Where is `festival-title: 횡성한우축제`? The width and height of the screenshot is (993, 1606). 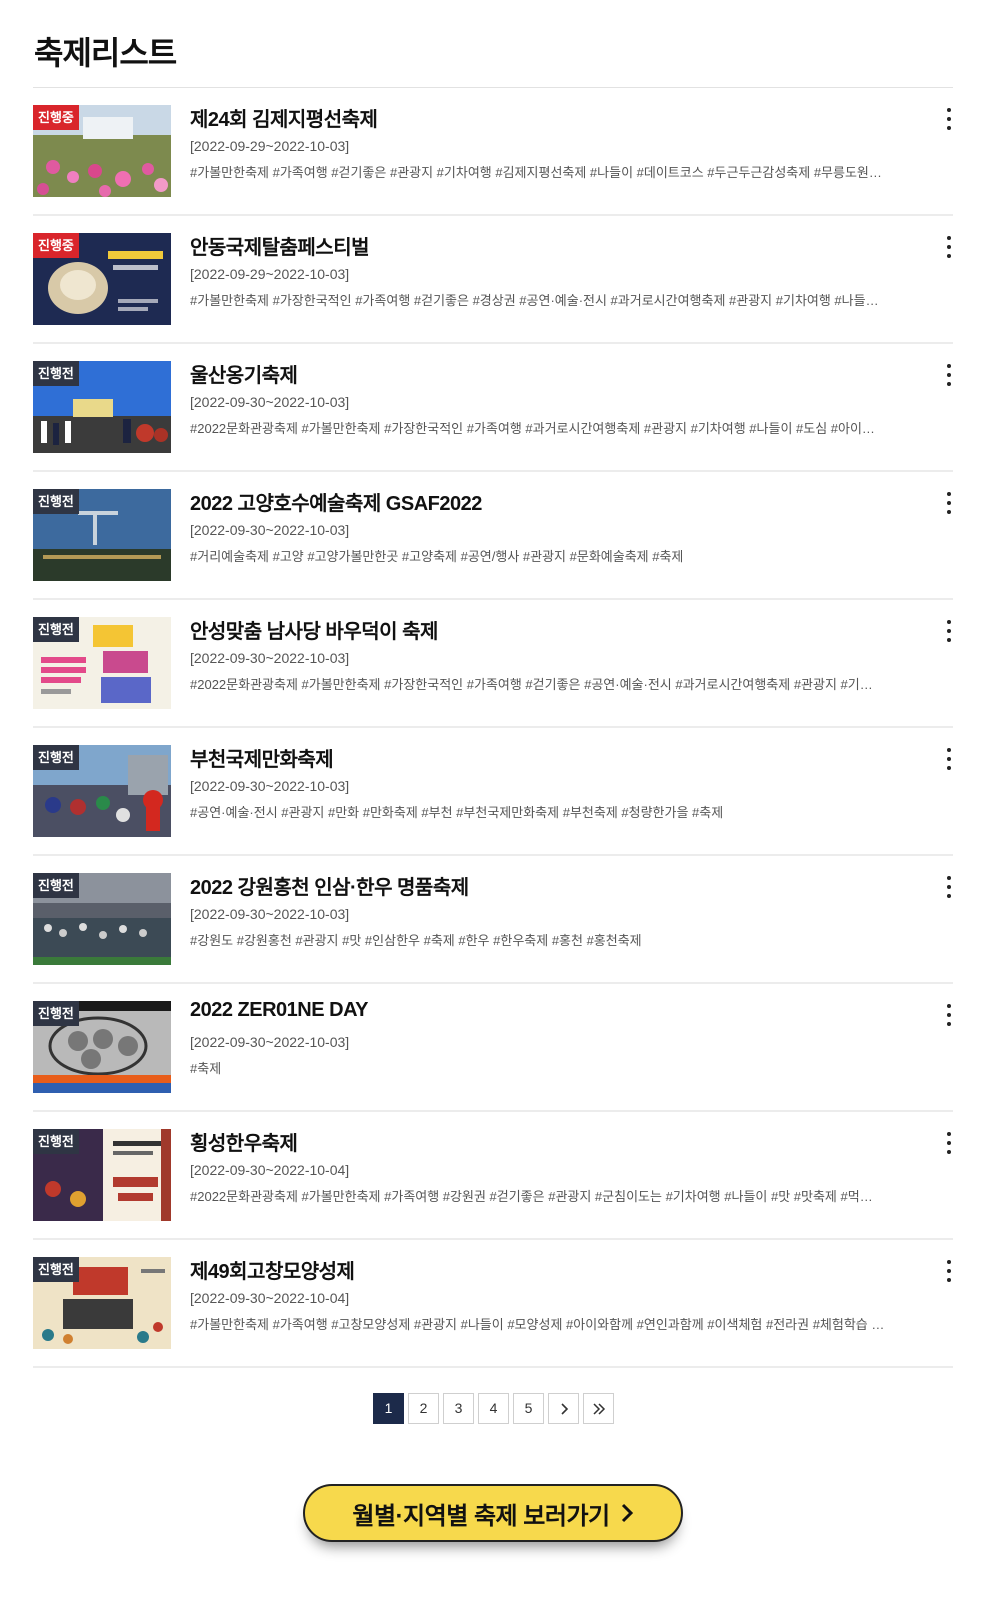
festival-title: 횡성한우축제 is located at coordinates (244, 1141).